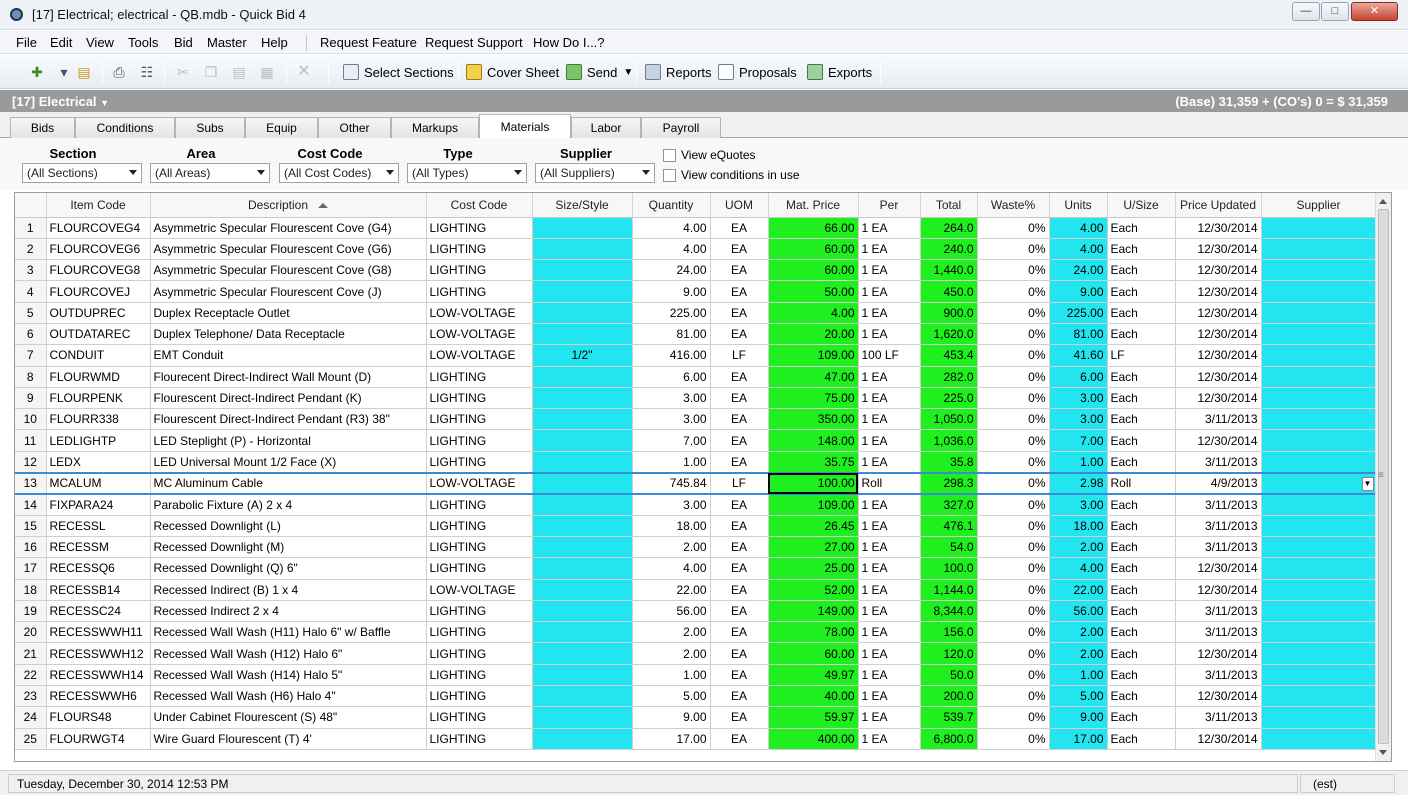 Image resolution: width=1408 pixels, height=800 pixels. What do you see at coordinates (210, 127) in the screenshot?
I see `tab-subs: Subs` at bounding box center [210, 127].